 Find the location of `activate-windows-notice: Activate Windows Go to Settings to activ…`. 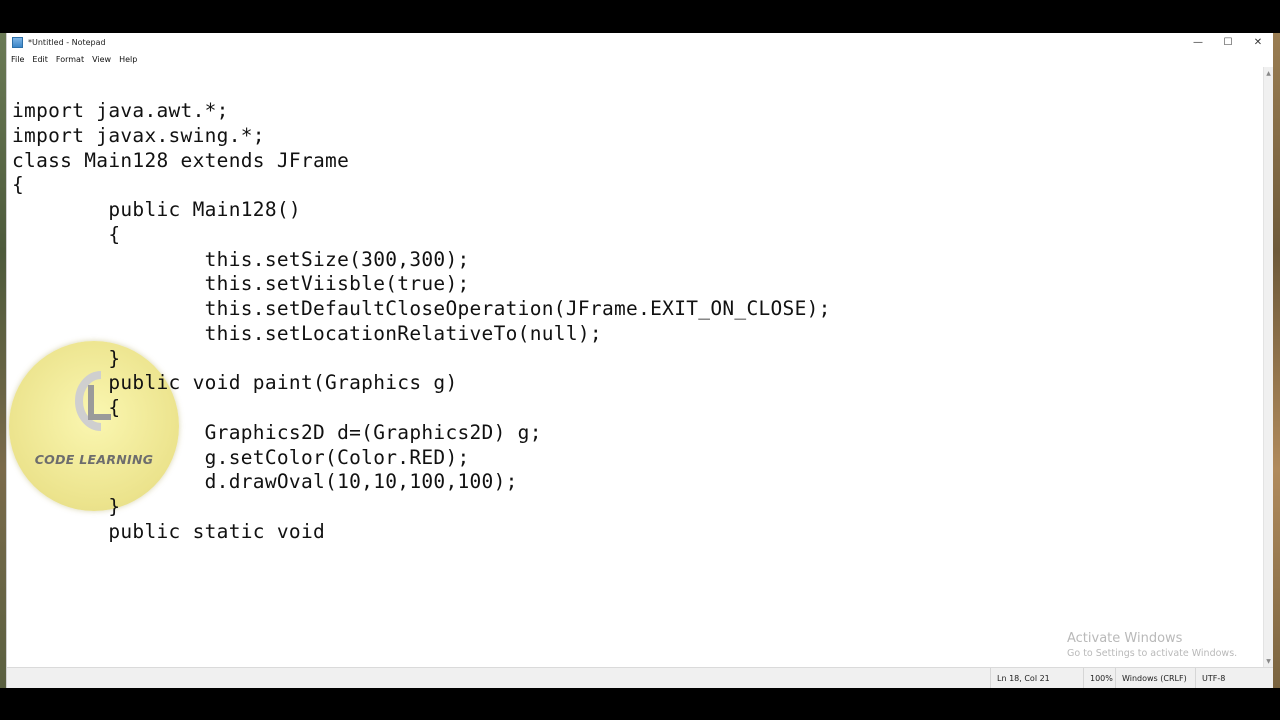

activate-windows-notice: Activate Windows Go to Settings to activ… is located at coordinates (1152, 645).